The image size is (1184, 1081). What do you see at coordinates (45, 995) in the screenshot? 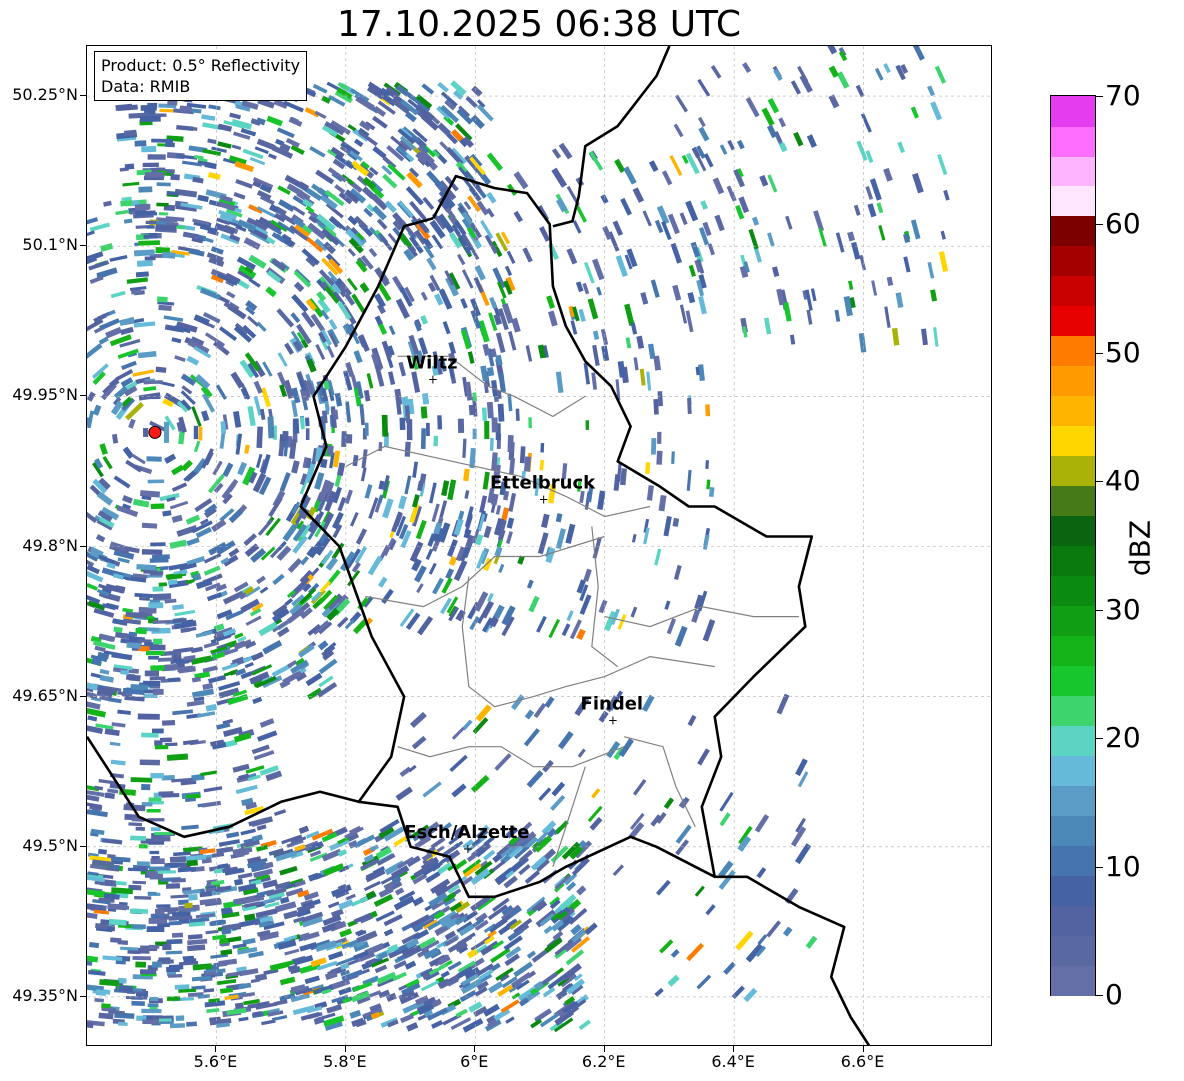
I see `lat-tick-label: 49.35°N` at bounding box center [45, 995].